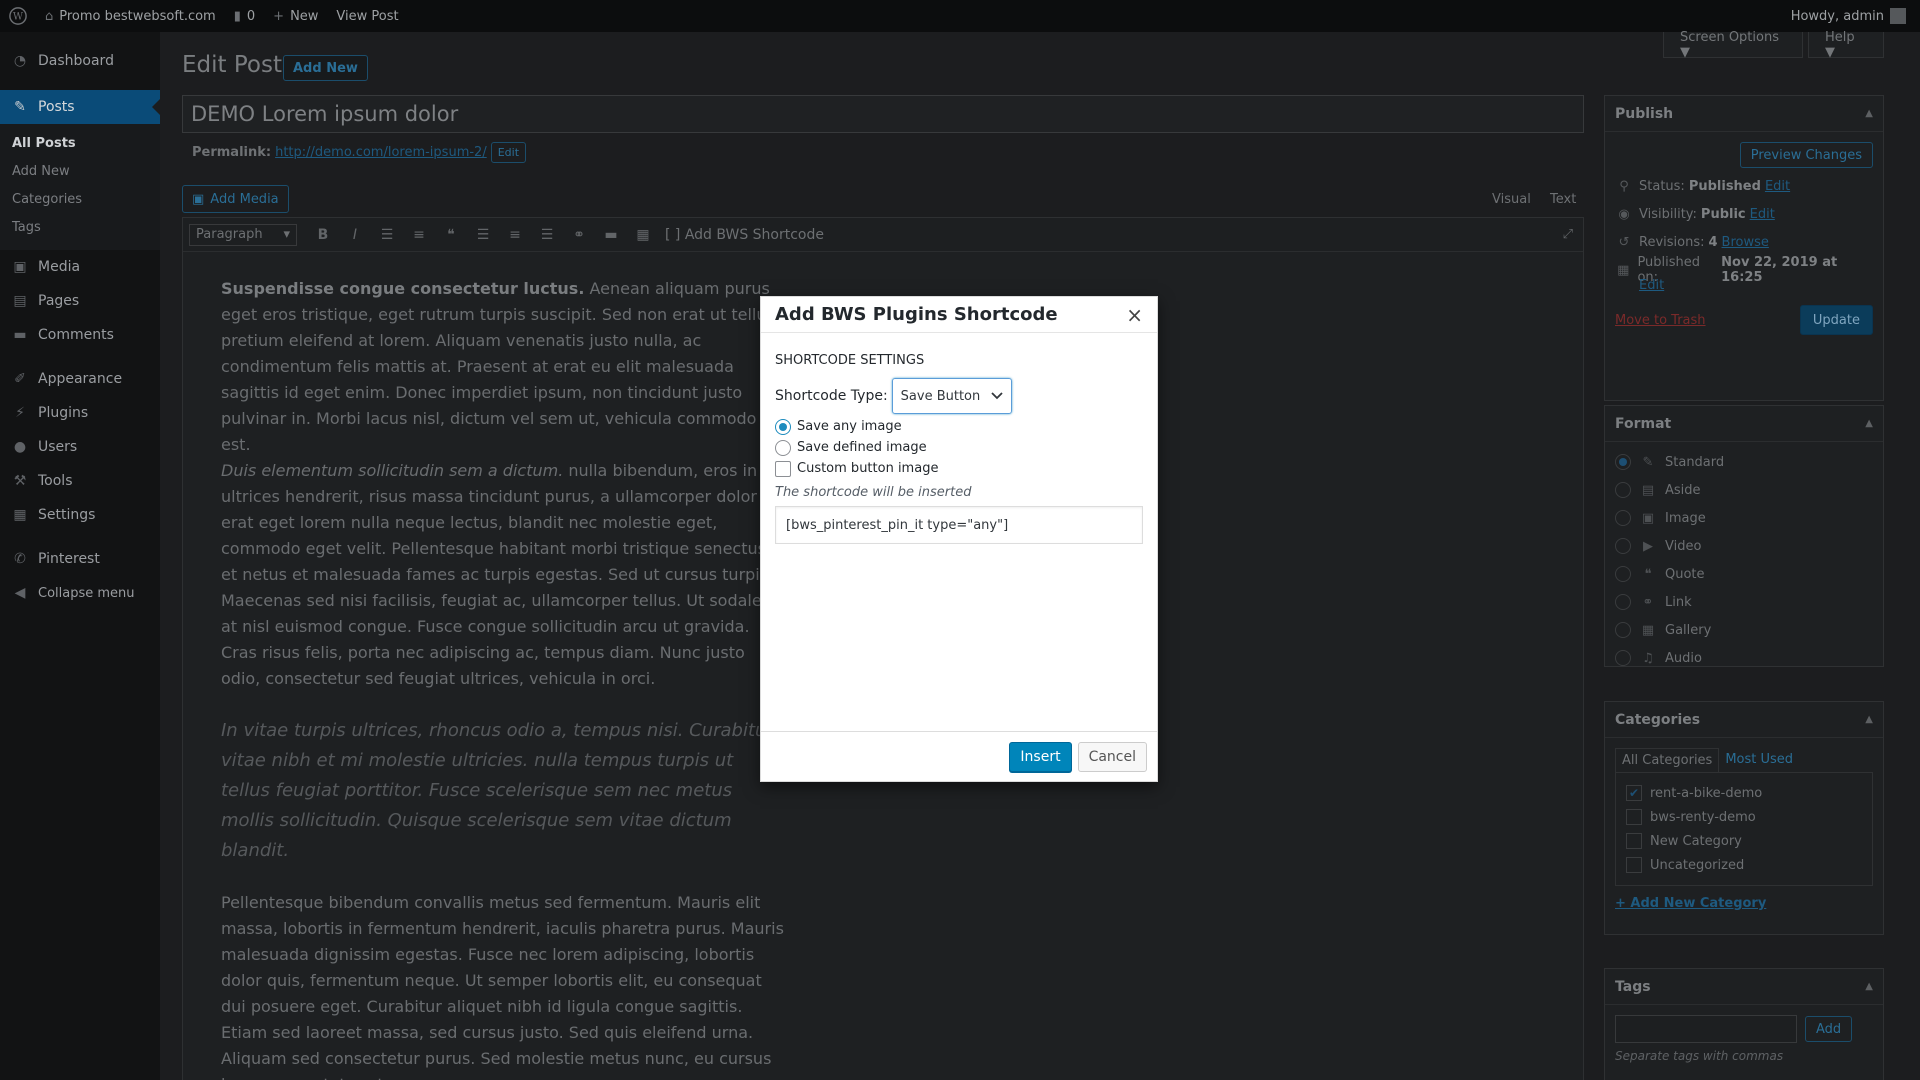  What do you see at coordinates (325, 68) in the screenshot?
I see `add-new-post-button: Add New` at bounding box center [325, 68].